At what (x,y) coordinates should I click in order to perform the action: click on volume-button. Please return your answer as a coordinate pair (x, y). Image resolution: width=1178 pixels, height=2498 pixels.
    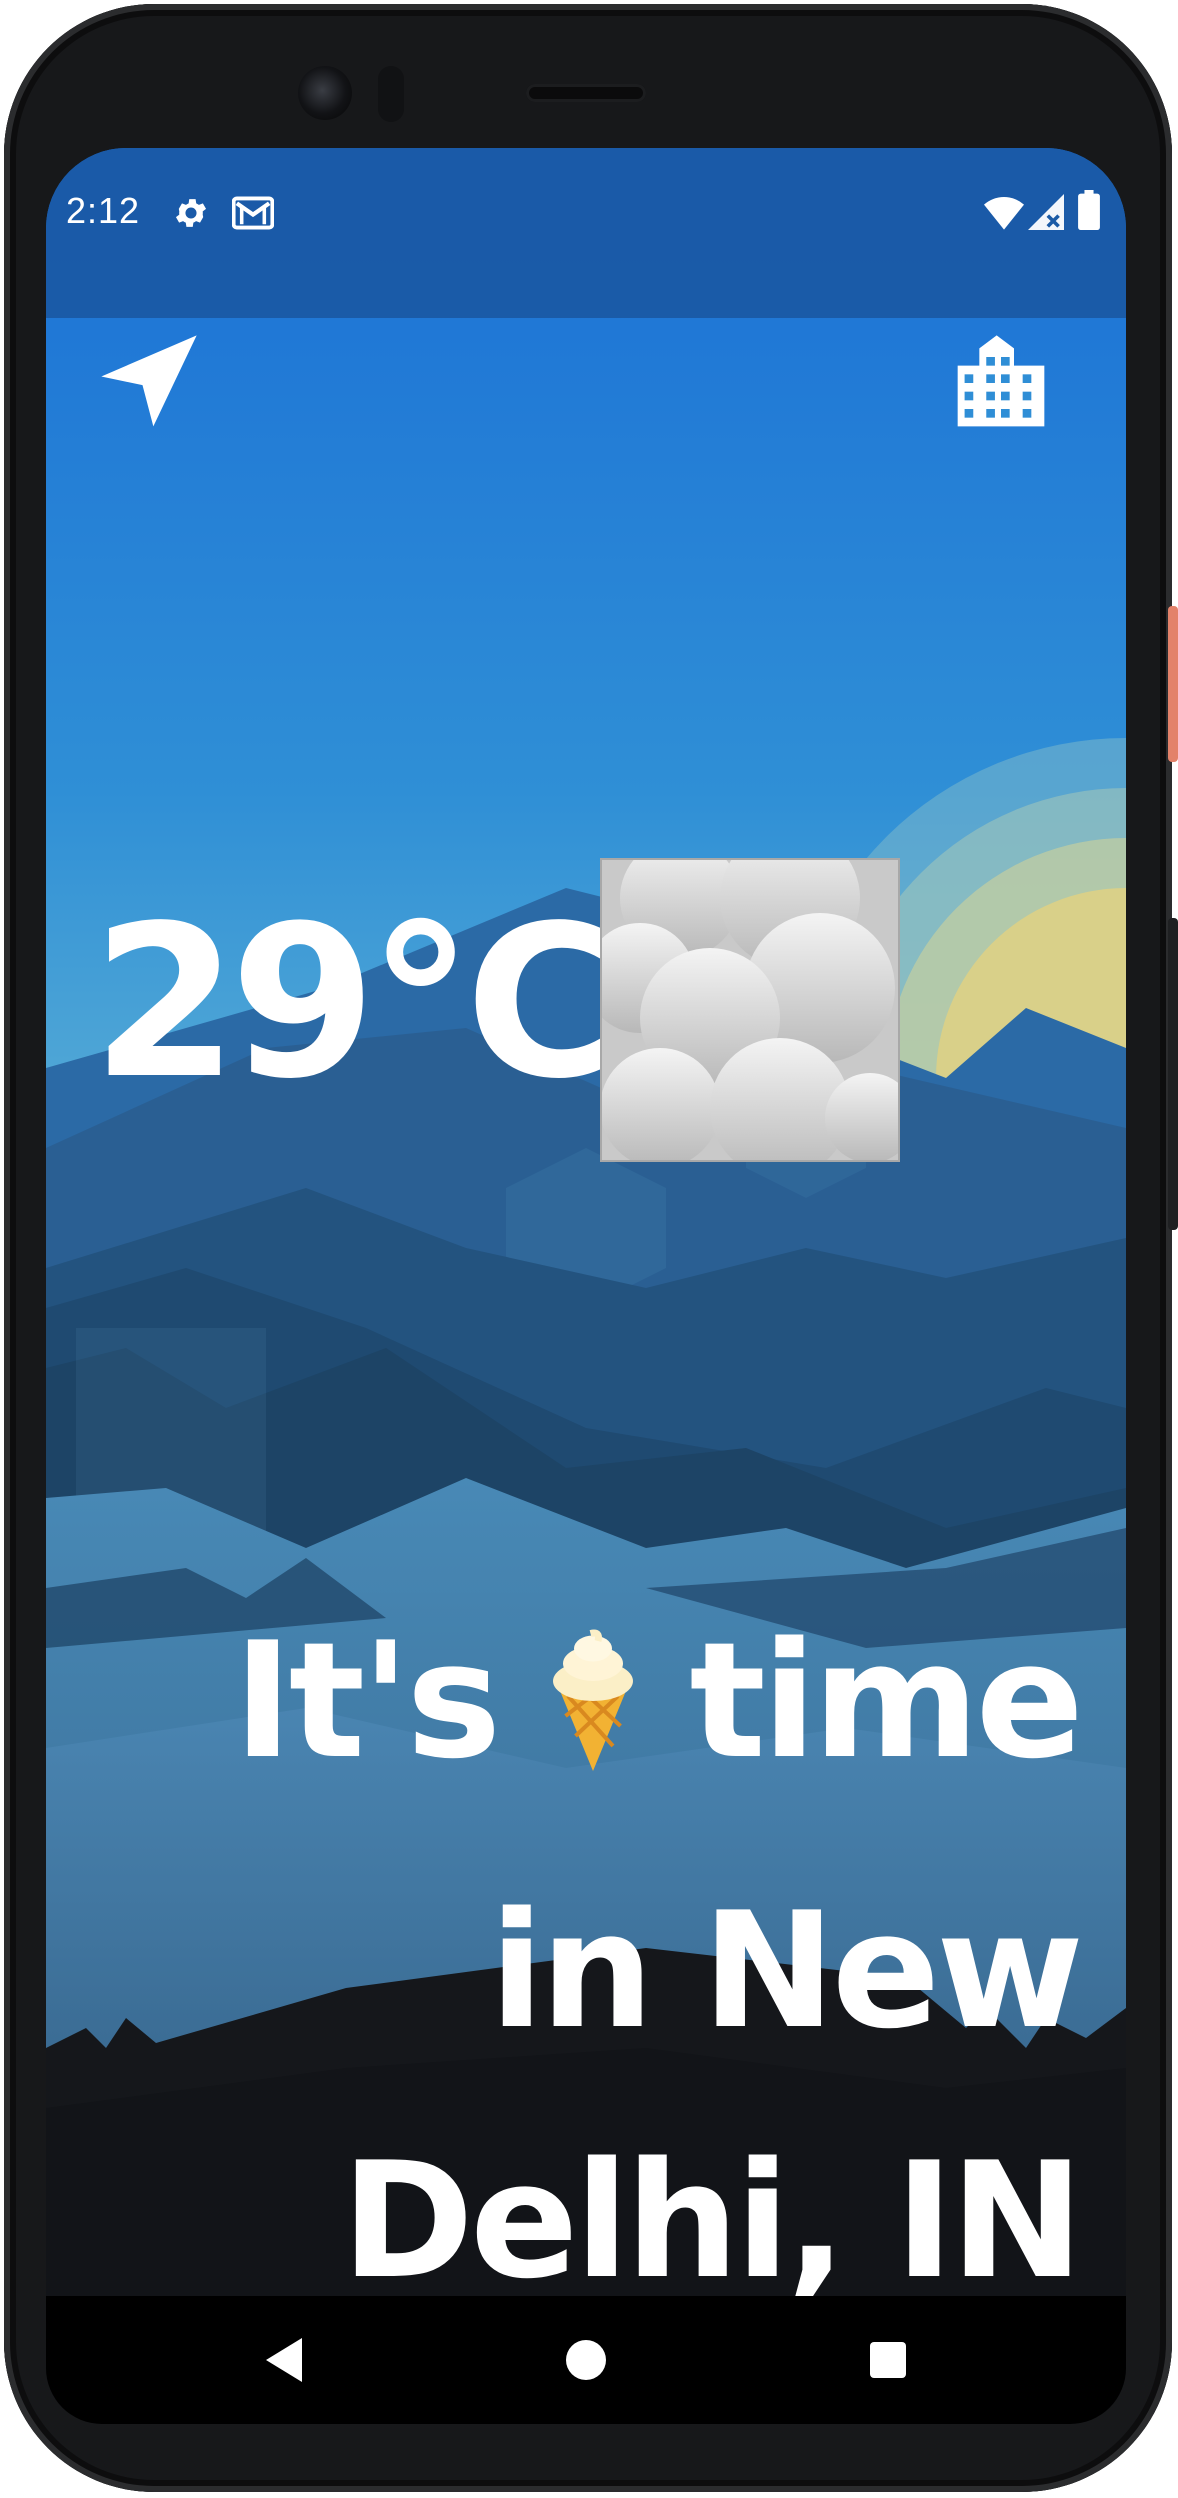
    Looking at the image, I should click on (1173, 1074).